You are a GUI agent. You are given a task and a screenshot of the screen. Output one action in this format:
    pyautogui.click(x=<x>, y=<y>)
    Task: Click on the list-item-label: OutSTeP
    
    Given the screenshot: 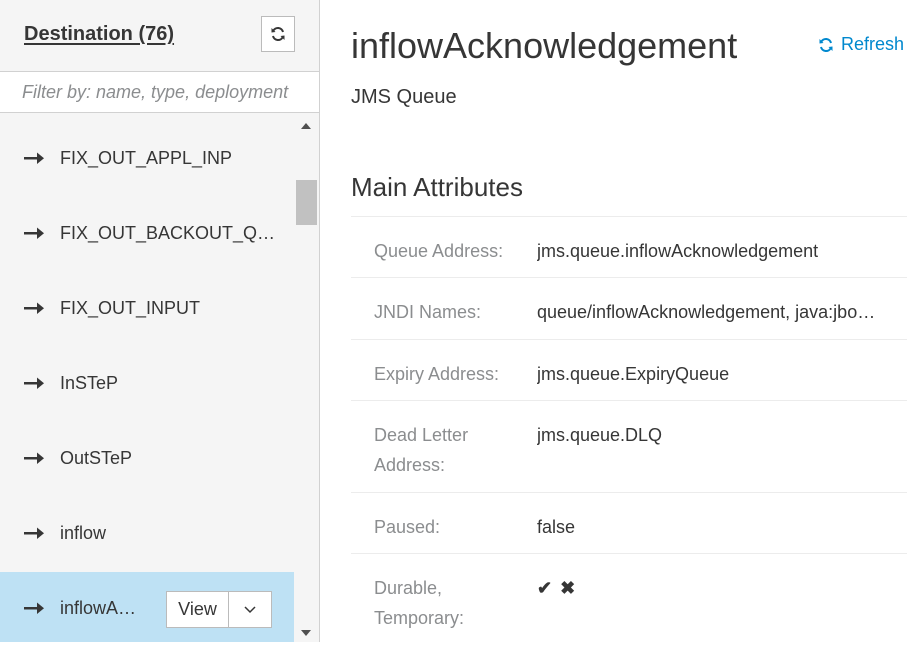 What is the action you would take?
    pyautogui.click(x=96, y=458)
    